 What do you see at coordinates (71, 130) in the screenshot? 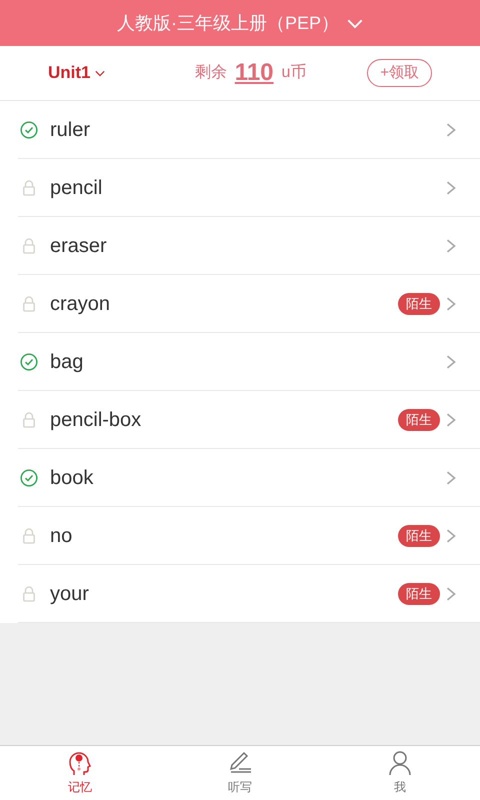
I see `word-label: ruler` at bounding box center [71, 130].